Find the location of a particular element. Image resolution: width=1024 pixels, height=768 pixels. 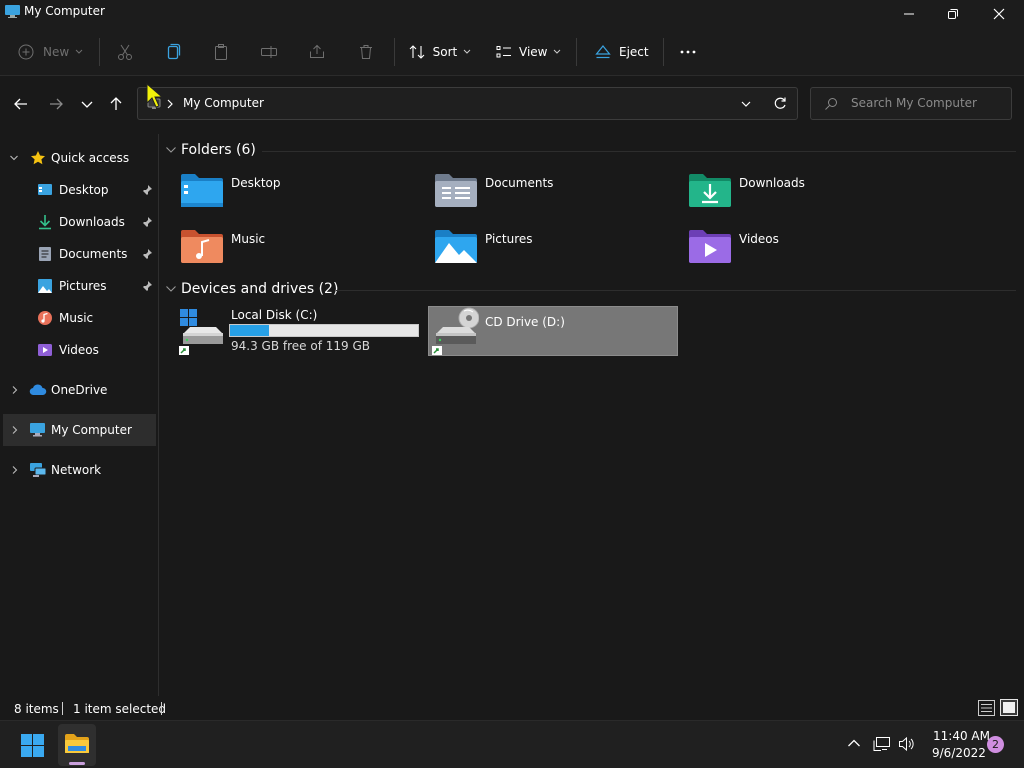

plus-circle-icon is located at coordinates (26, 52).